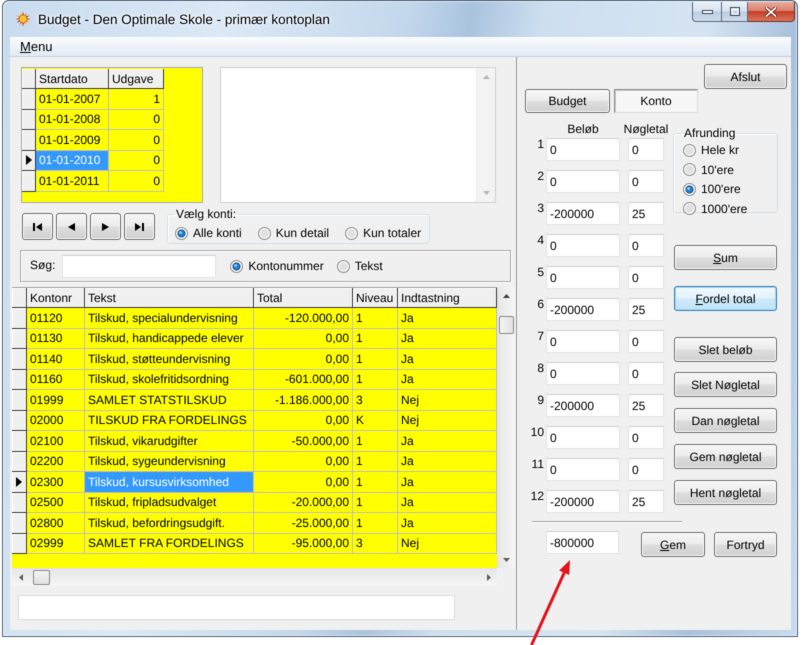 Image resolution: width=805 pixels, height=645 pixels. Describe the element at coordinates (23, 19) in the screenshot. I see `sunburst-icon` at that location.